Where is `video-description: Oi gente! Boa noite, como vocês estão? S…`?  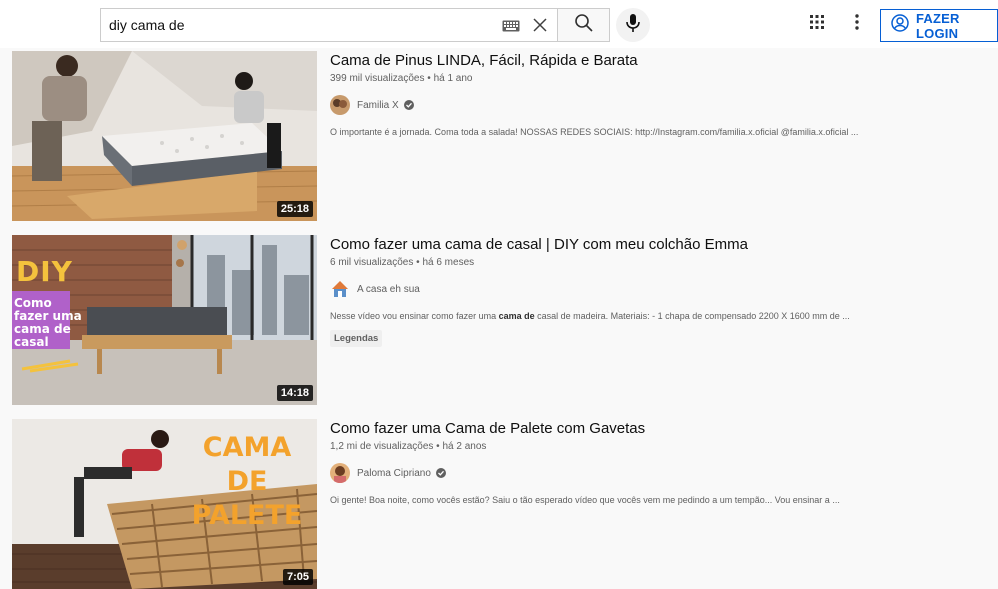
video-description: Oi gente! Boa noite, como vocês estão? S… is located at coordinates (585, 500).